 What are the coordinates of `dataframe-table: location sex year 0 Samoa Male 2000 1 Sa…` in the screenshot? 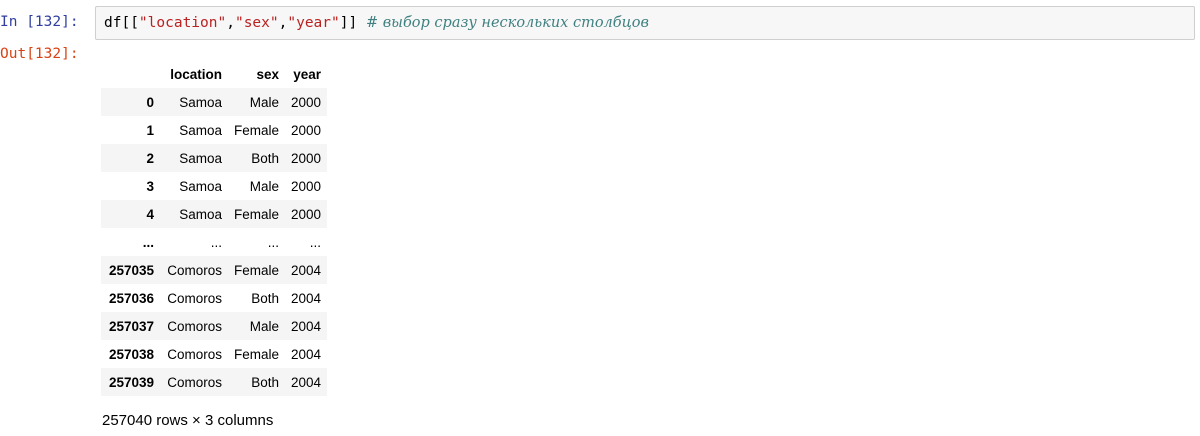 It's located at (214, 228).